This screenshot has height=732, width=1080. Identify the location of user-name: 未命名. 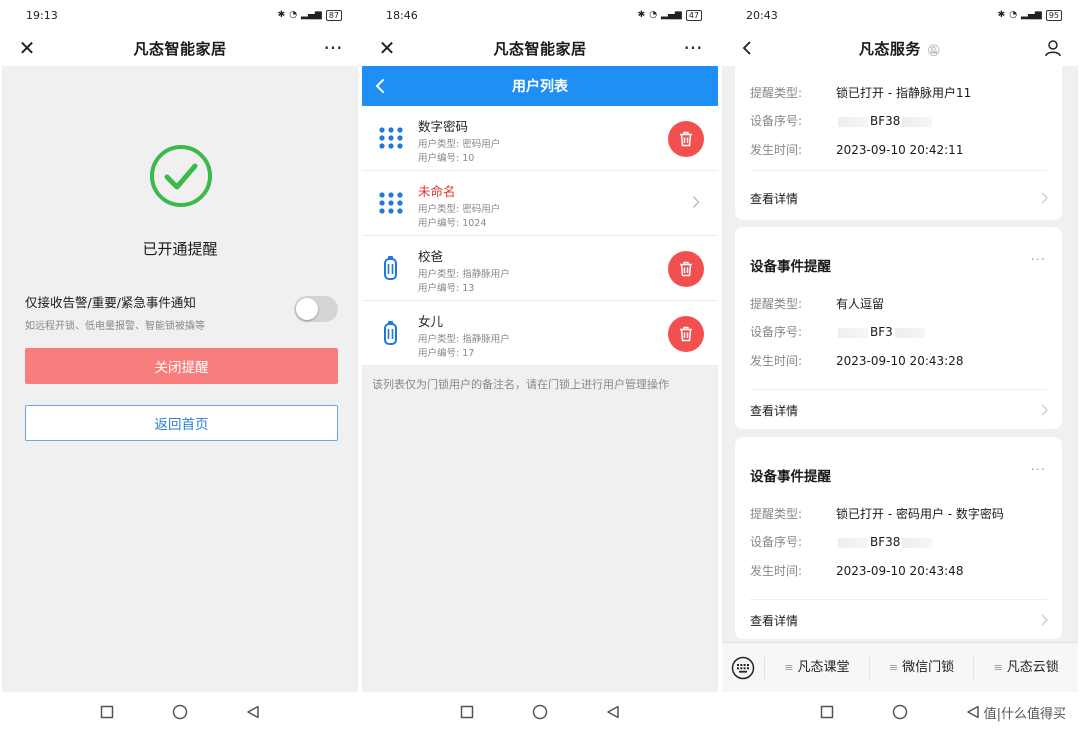
(437, 191).